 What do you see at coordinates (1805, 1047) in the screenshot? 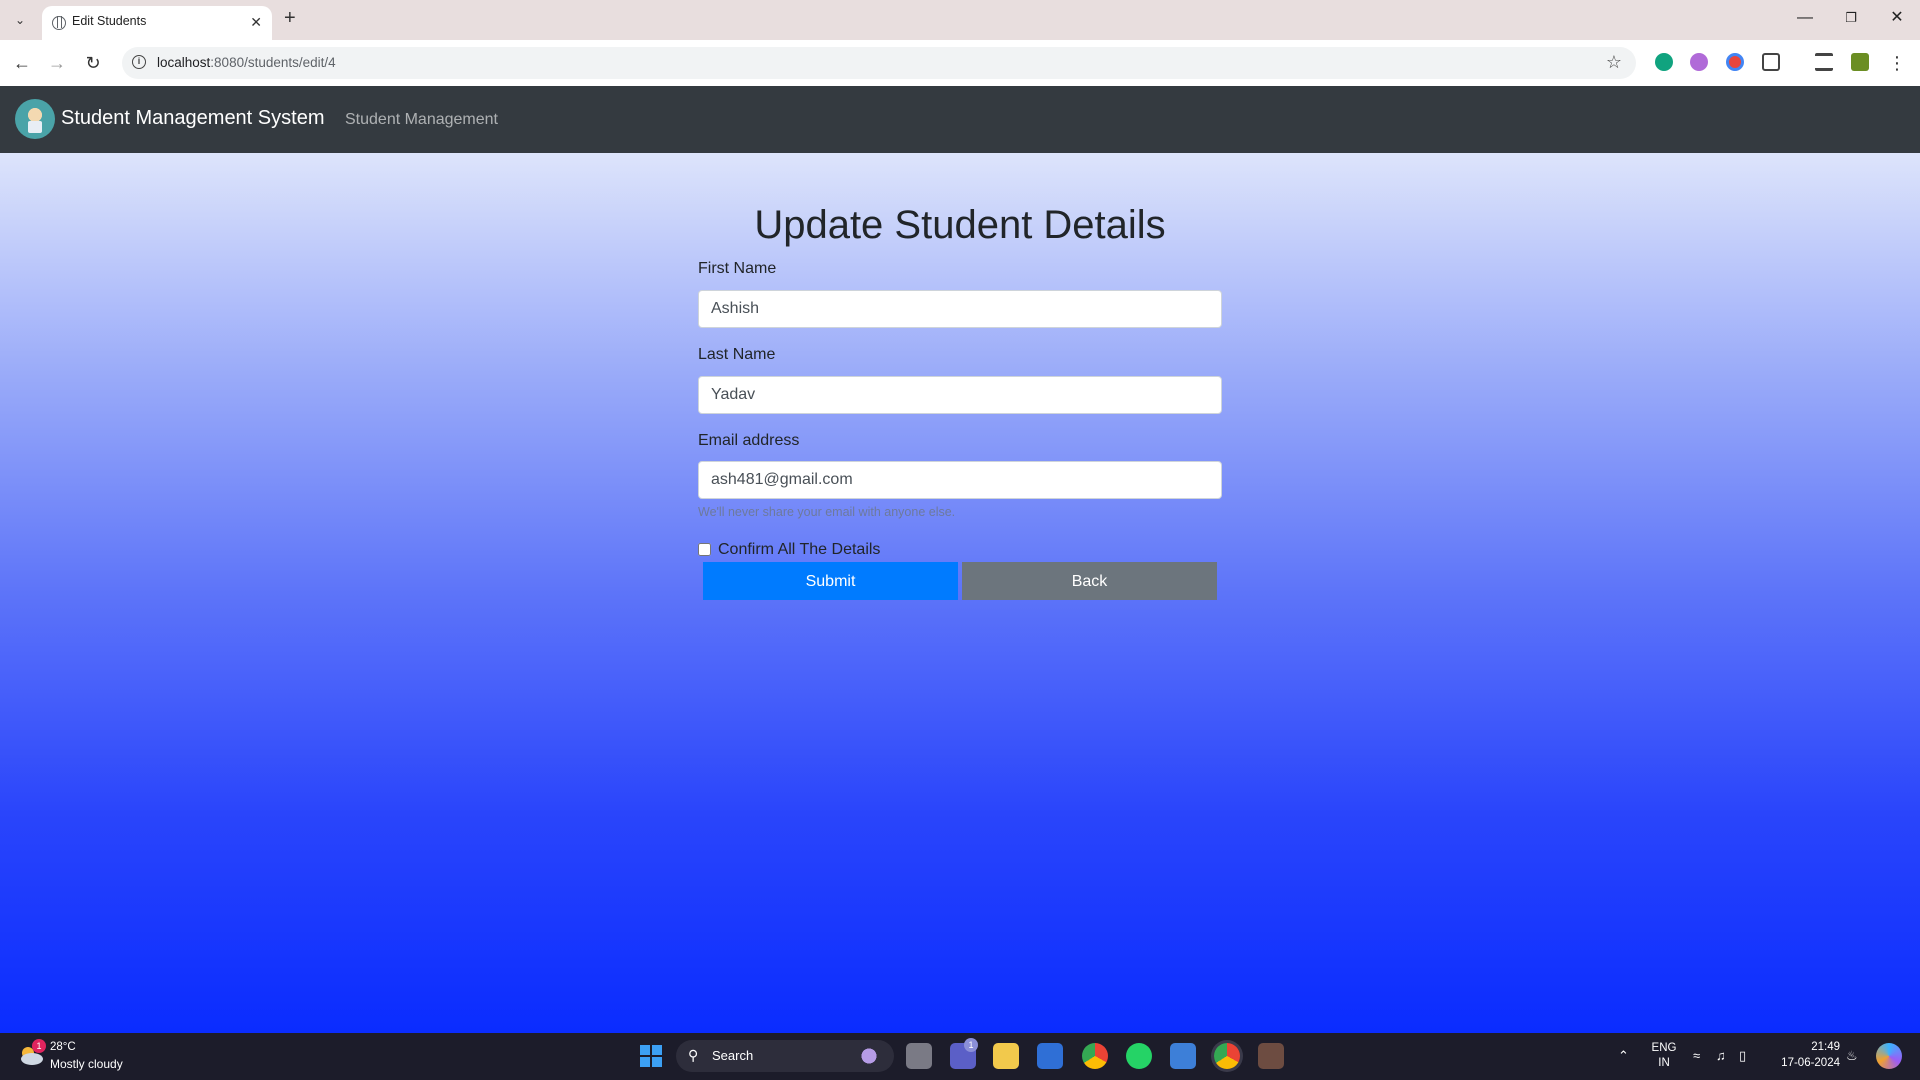
I see `clock-time: 21:49` at bounding box center [1805, 1047].